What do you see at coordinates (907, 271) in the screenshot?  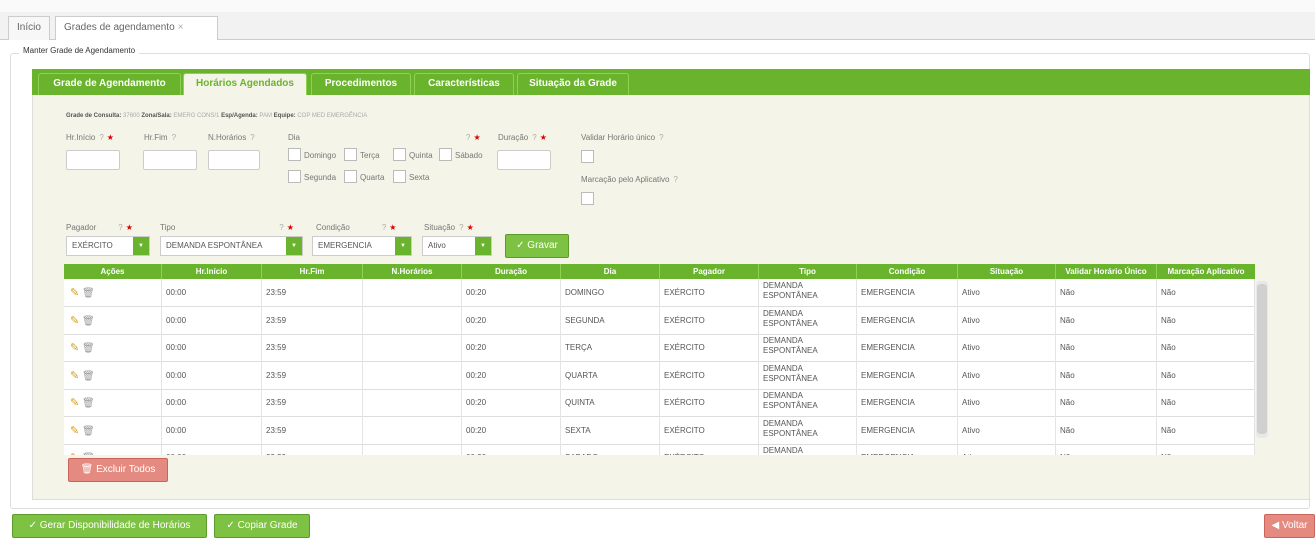 I see `col-condicao: Condição` at bounding box center [907, 271].